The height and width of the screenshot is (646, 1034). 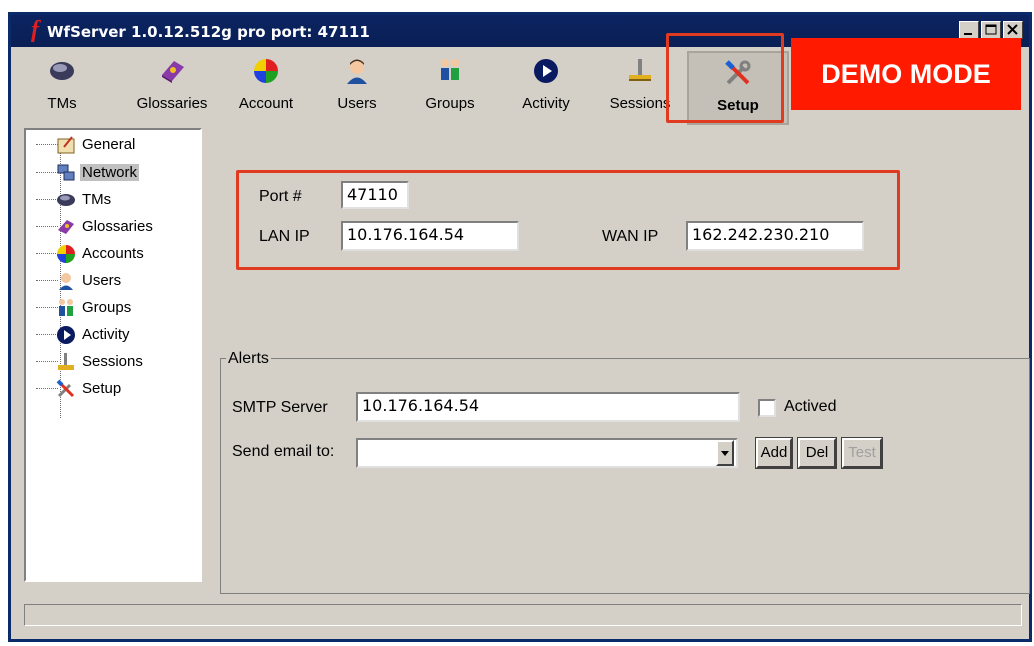 I want to click on demo-mode-banner: DEMO MODE, so click(x=906, y=74).